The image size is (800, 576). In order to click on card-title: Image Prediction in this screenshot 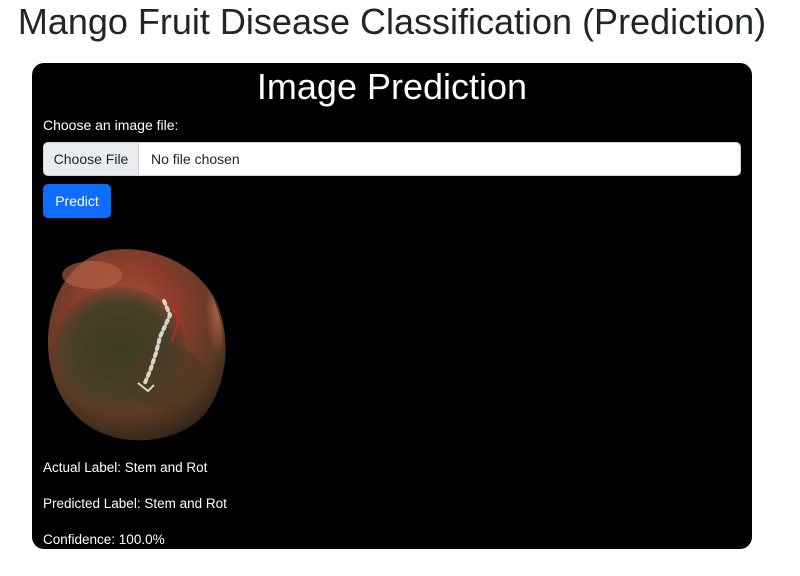, I will do `click(392, 86)`.